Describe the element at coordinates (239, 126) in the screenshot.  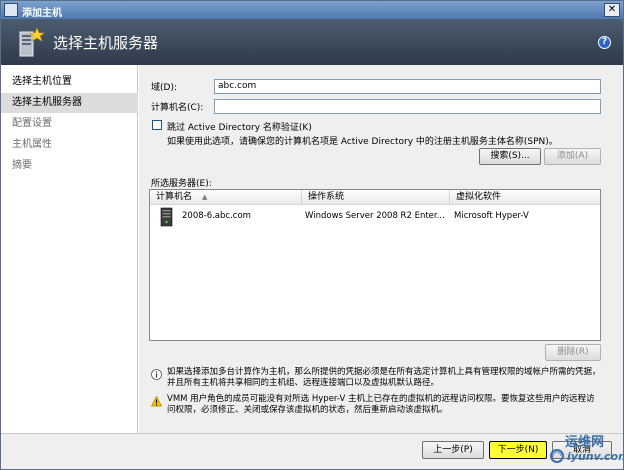
I see `skip-ad-label: 跳过 Active Directory 名称验证(K)` at that location.